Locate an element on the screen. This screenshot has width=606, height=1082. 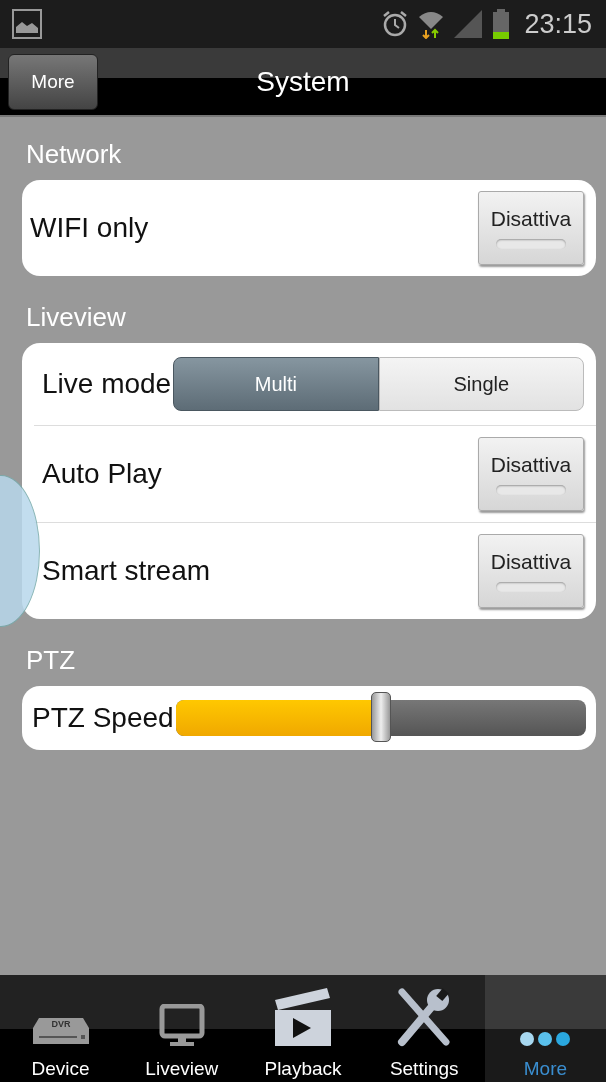
segment-option: Single is located at coordinates (481, 384).